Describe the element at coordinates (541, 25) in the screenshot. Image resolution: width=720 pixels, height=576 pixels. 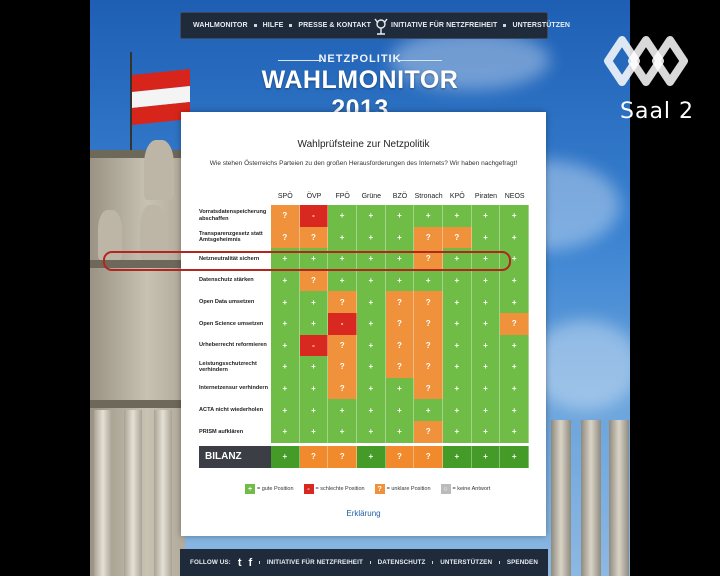
I see `nav-link-right-1: UNTERSTÜTZEN` at that location.